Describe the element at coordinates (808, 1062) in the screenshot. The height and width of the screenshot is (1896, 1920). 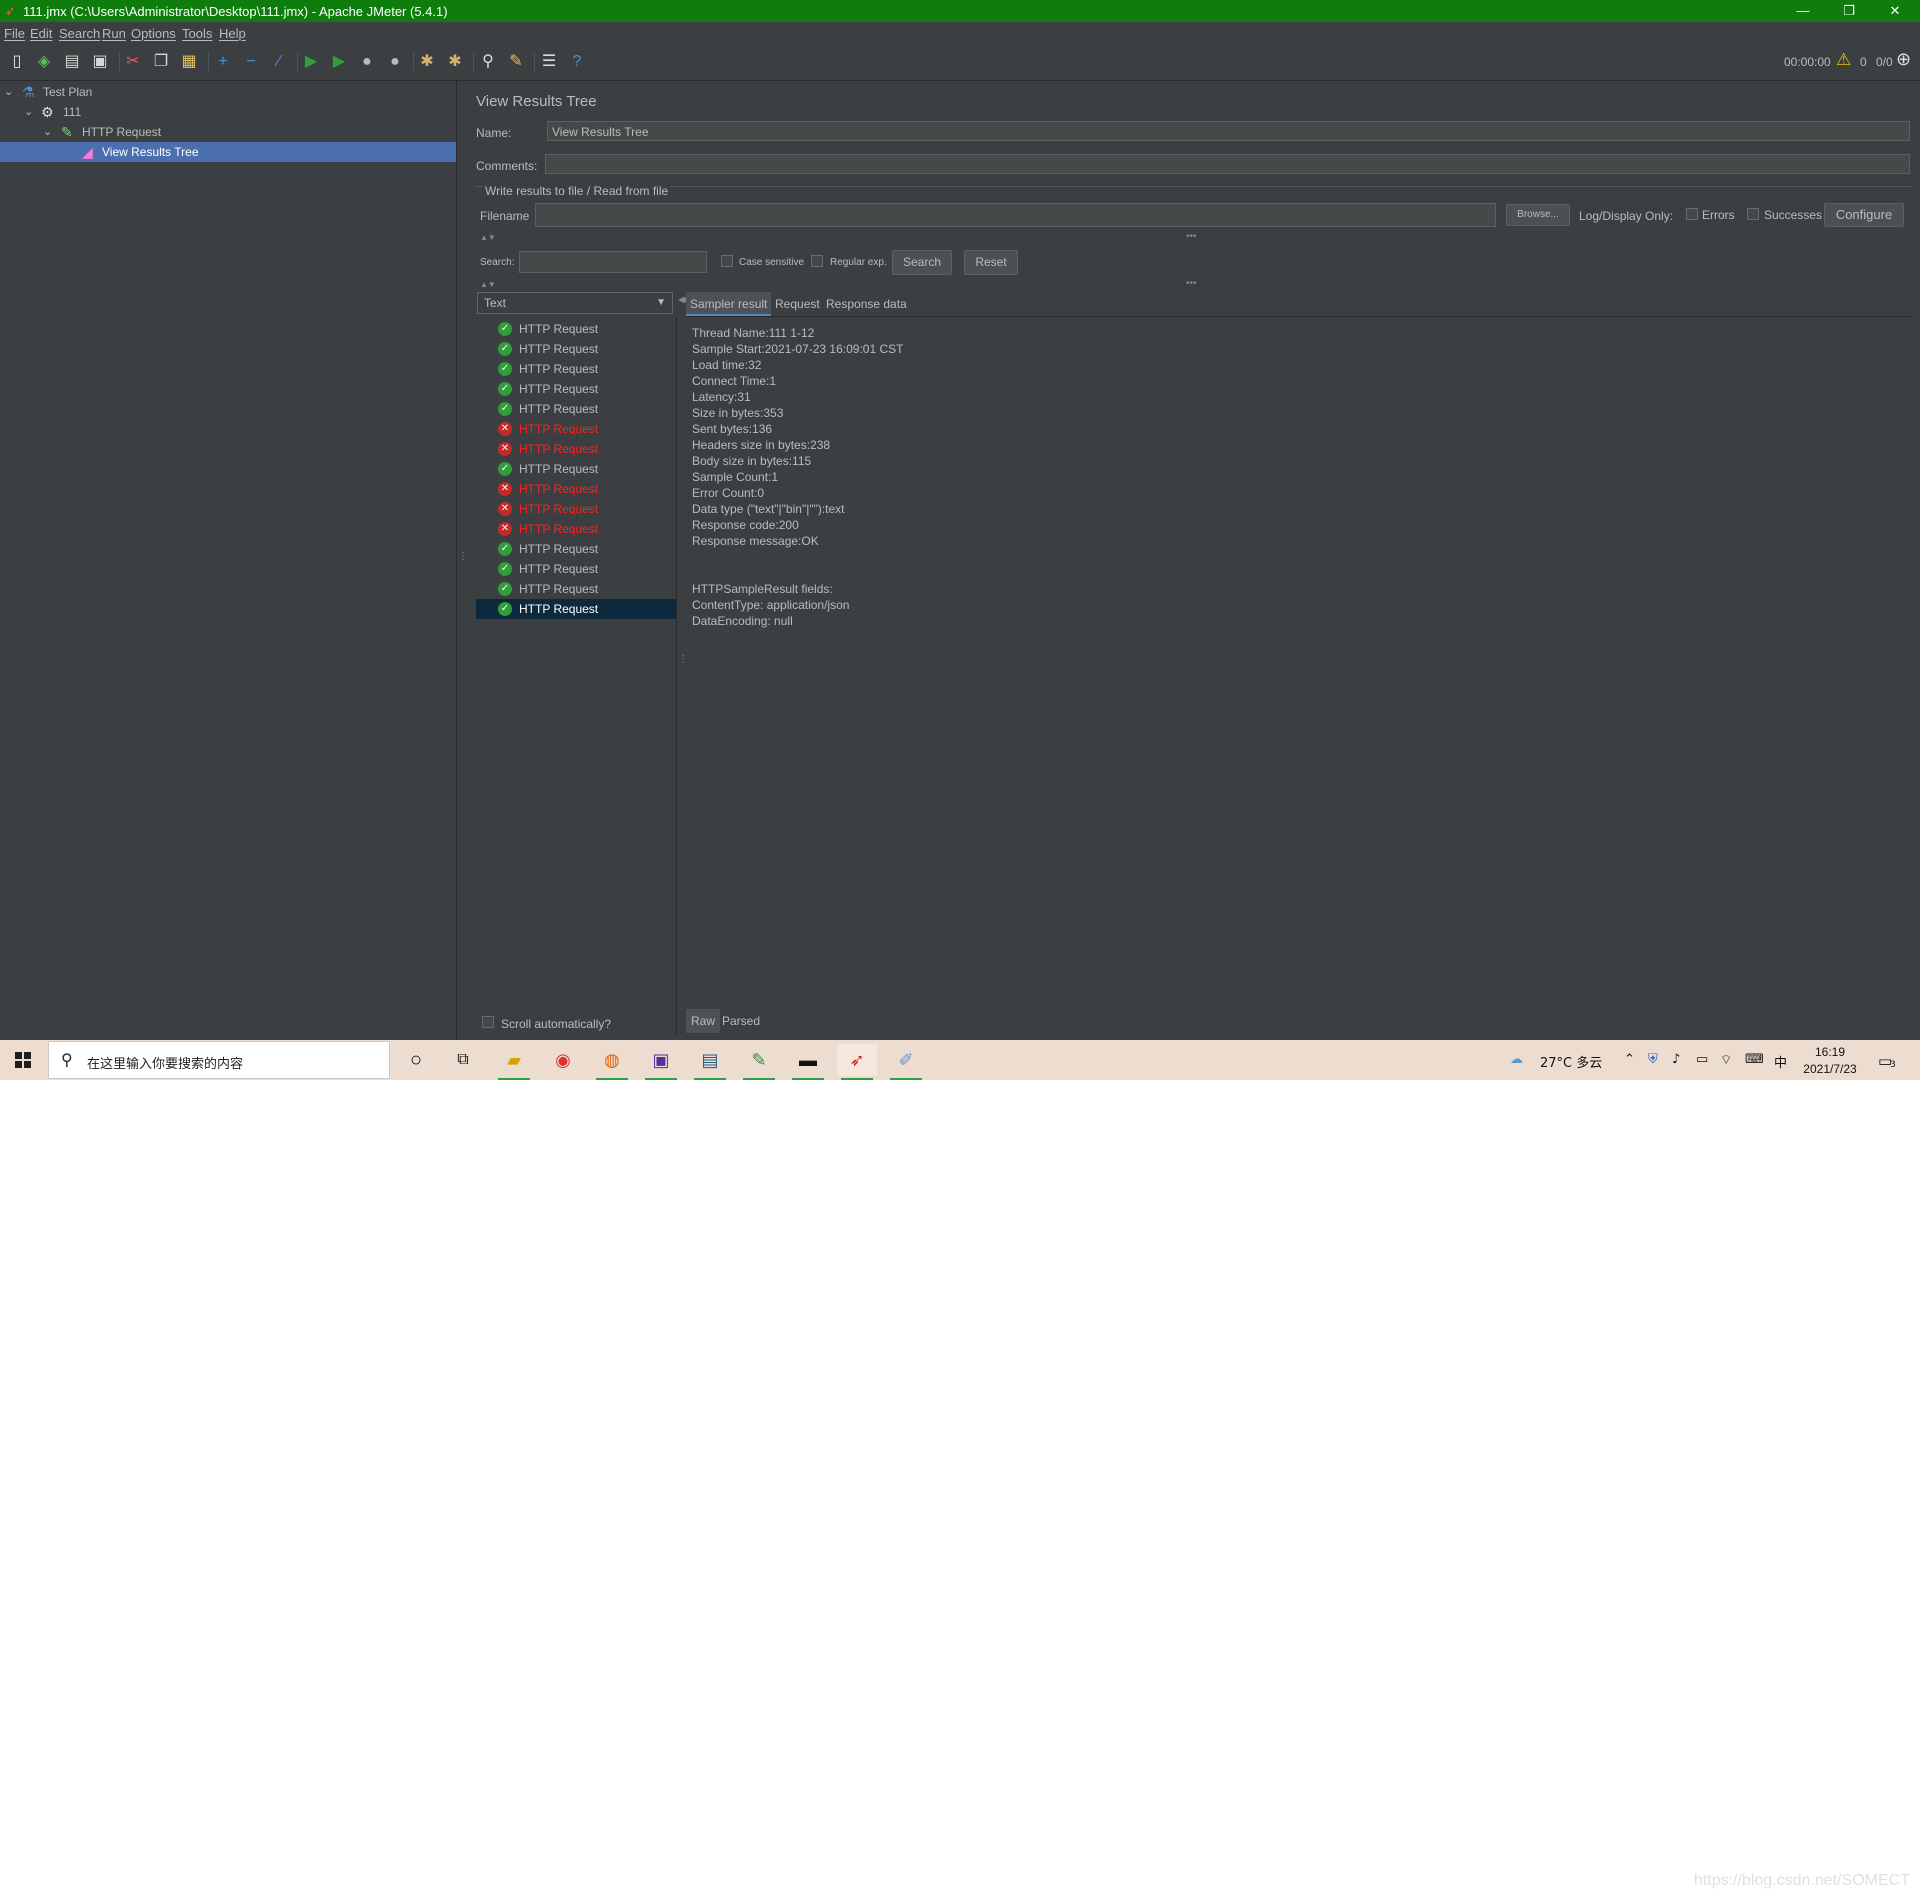
I see `terminal-icon: ▬` at that location.